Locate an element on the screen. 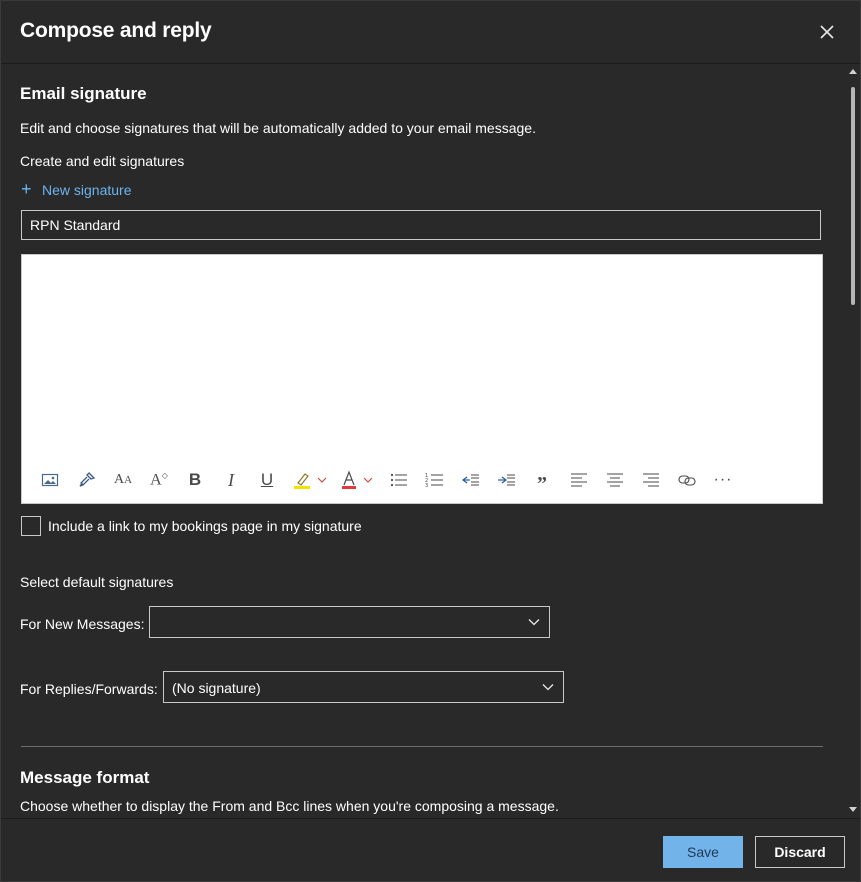 This screenshot has height=882, width=861. align-left-button is located at coordinates (579, 480).